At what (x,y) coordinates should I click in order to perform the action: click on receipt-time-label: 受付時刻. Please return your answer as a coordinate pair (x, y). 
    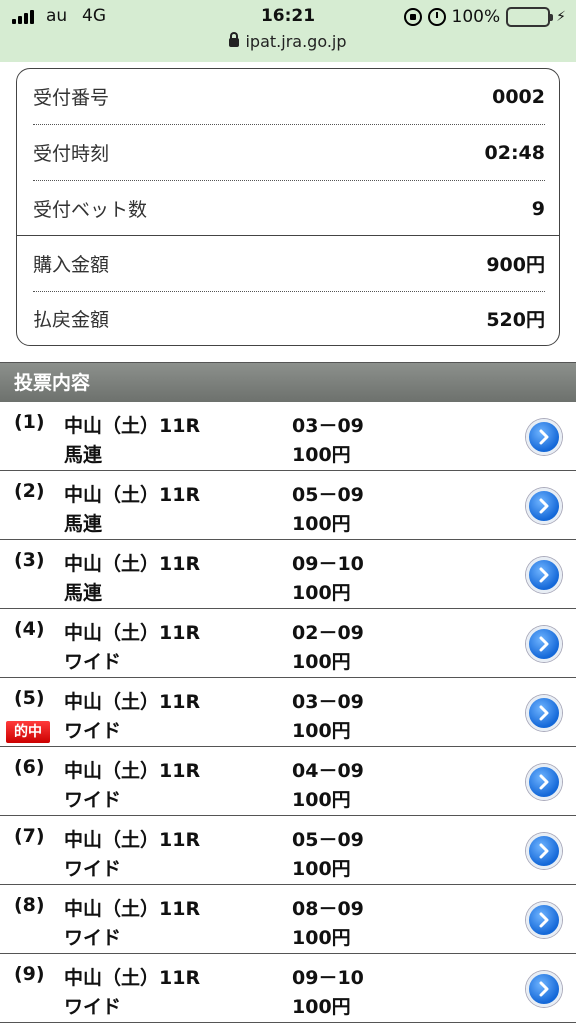
    Looking at the image, I should click on (71, 154).